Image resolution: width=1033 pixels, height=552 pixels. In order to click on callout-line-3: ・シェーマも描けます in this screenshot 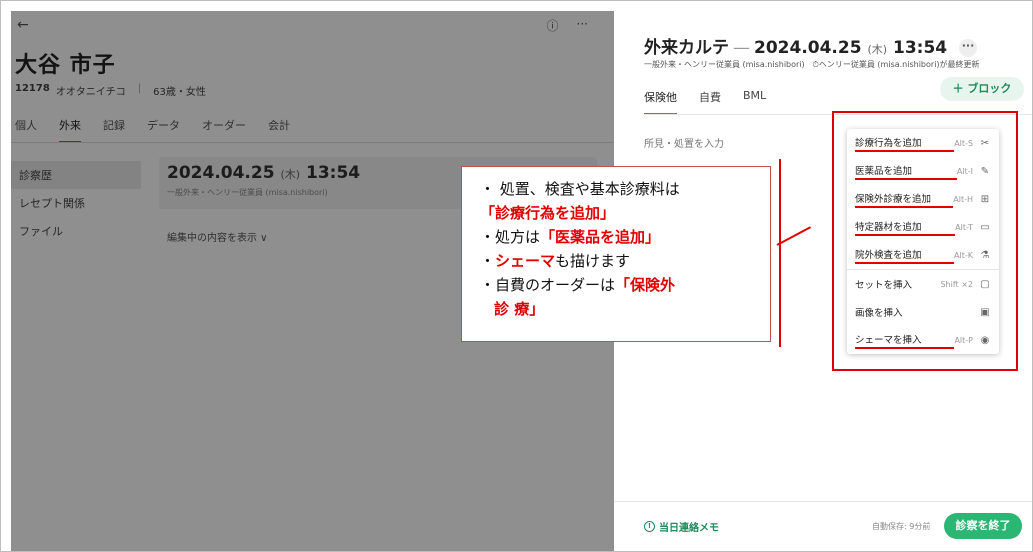, I will do `click(618, 261)`.